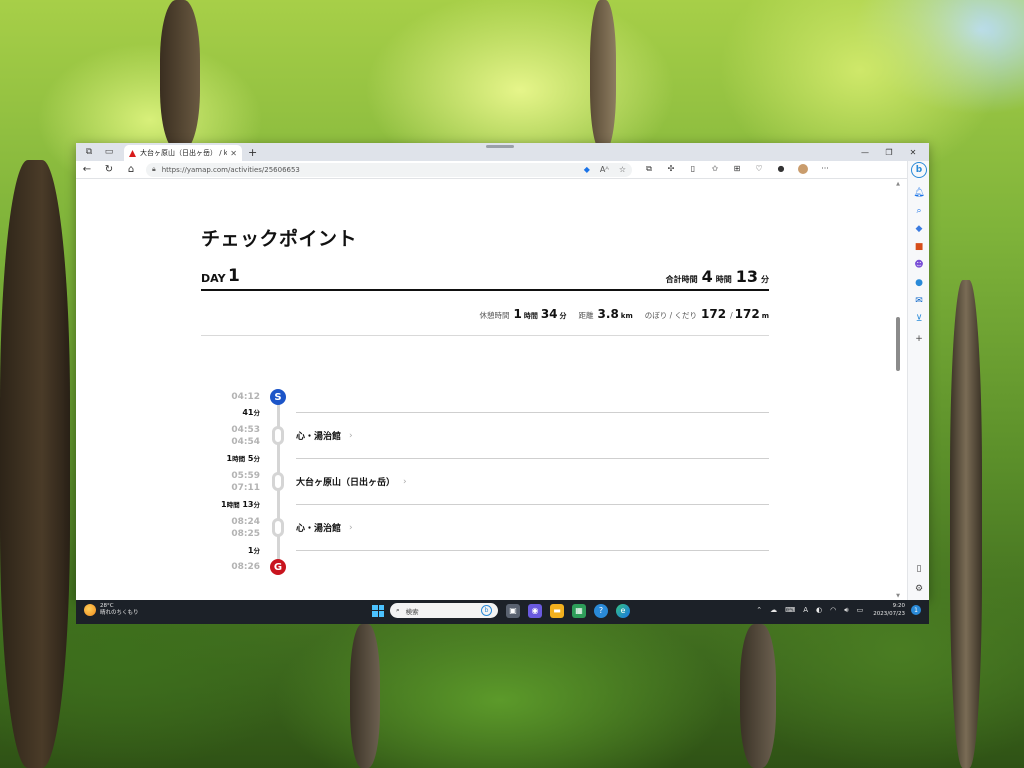 Image resolution: width=1024 pixels, height=768 pixels. Describe the element at coordinates (919, 569) in the screenshot. I see `hide-sidebar-icon: ▯` at that location.